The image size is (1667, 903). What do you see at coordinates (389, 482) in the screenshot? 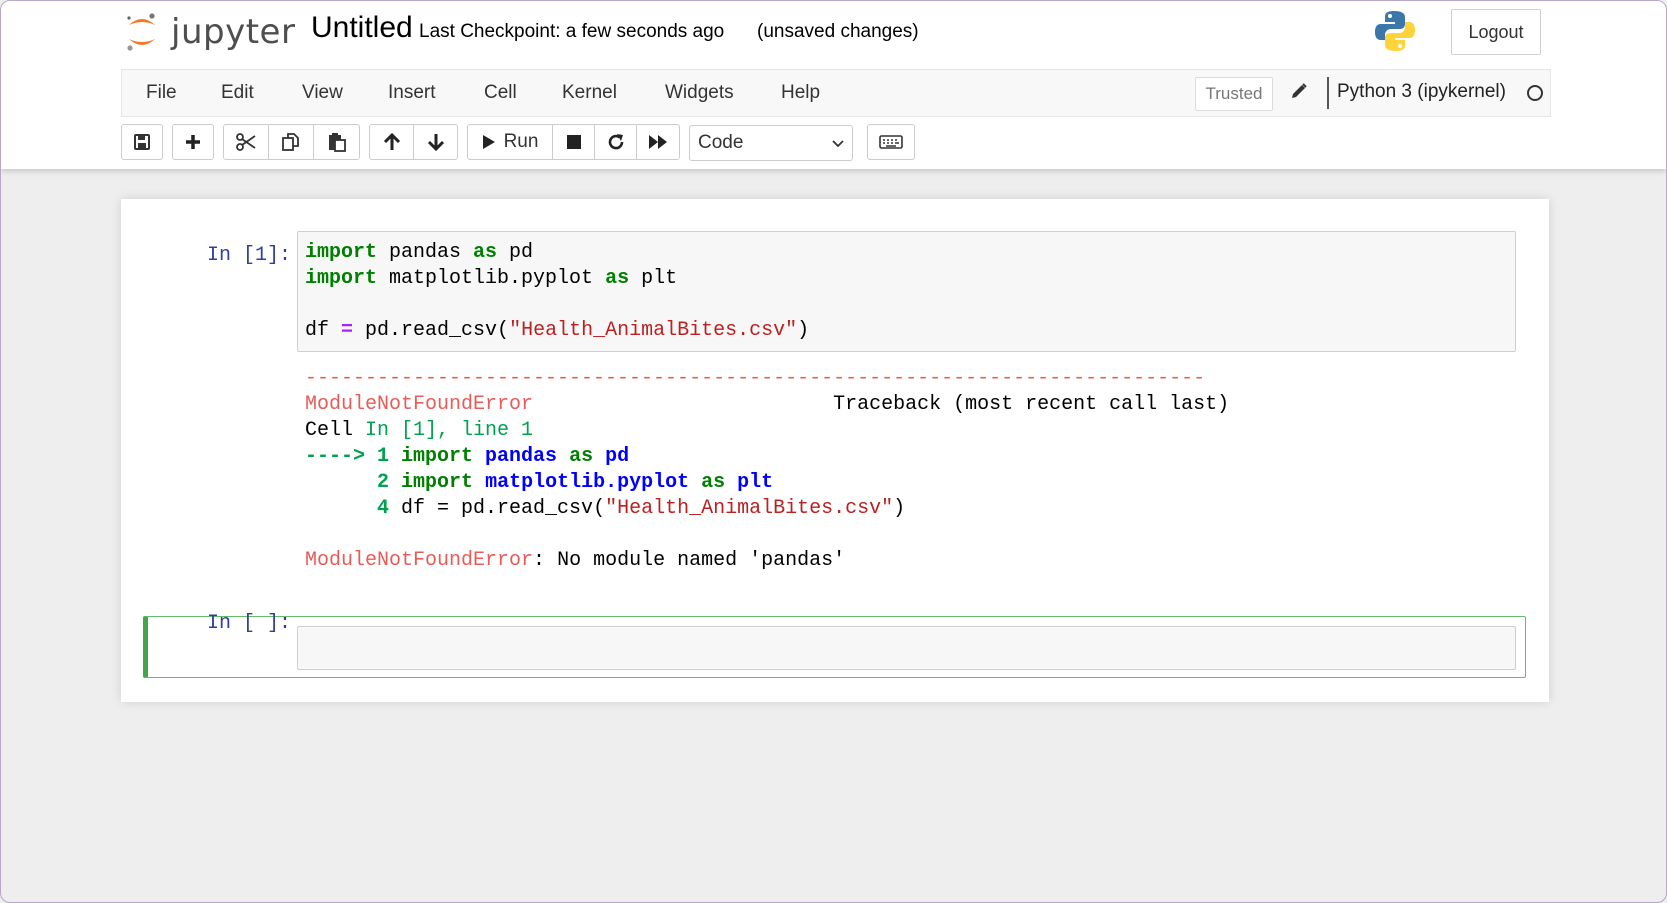
I see `traceback-line-number: 2` at bounding box center [389, 482].